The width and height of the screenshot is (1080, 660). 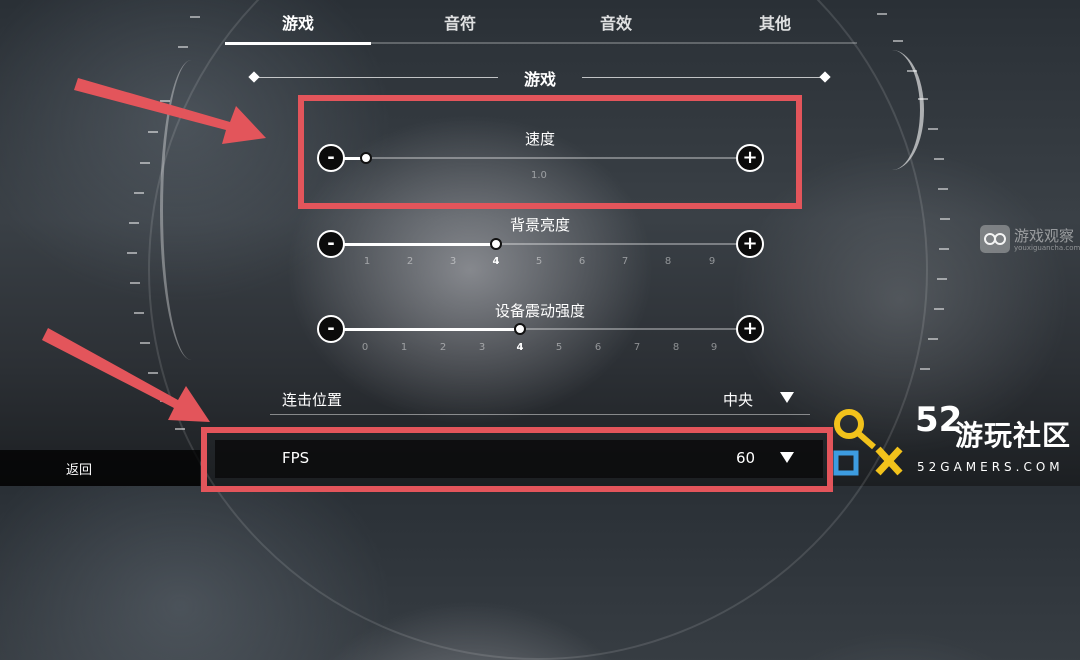 I want to click on brightness-scale-label: 1, so click(x=367, y=261).